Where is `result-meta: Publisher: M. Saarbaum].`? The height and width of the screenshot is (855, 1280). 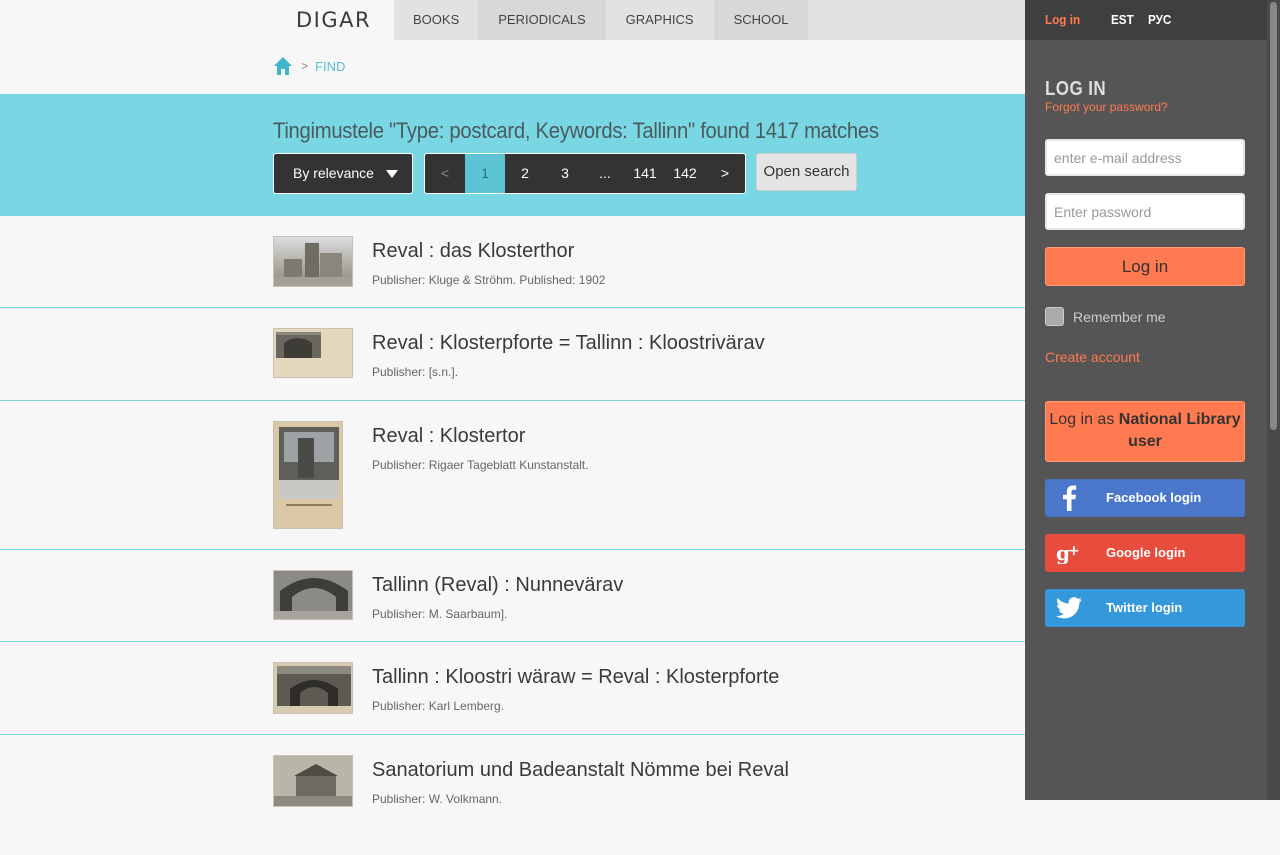
result-meta: Publisher: M. Saarbaum]. is located at coordinates (440, 614).